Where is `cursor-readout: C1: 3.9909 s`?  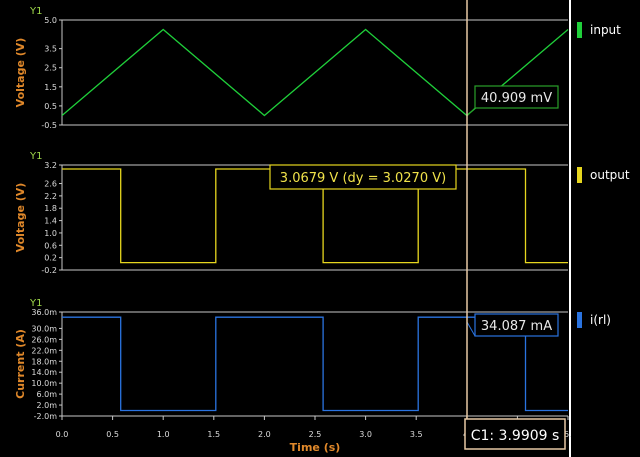
cursor-readout: C1: 3.9909 s is located at coordinates (515, 436).